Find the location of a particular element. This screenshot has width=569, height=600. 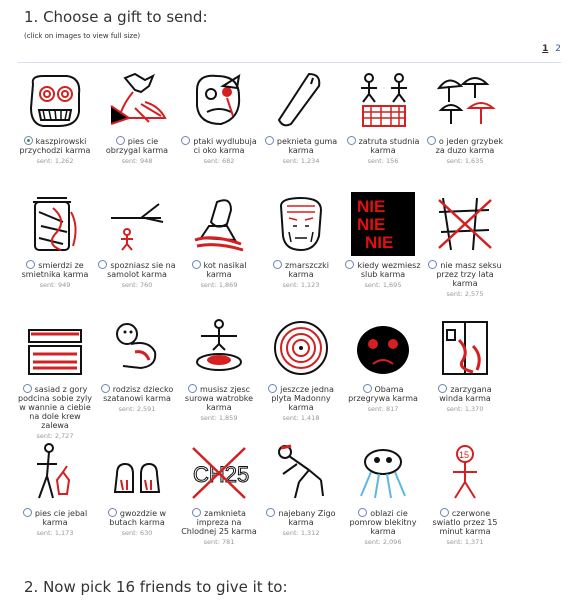

divider is located at coordinates (289, 62).